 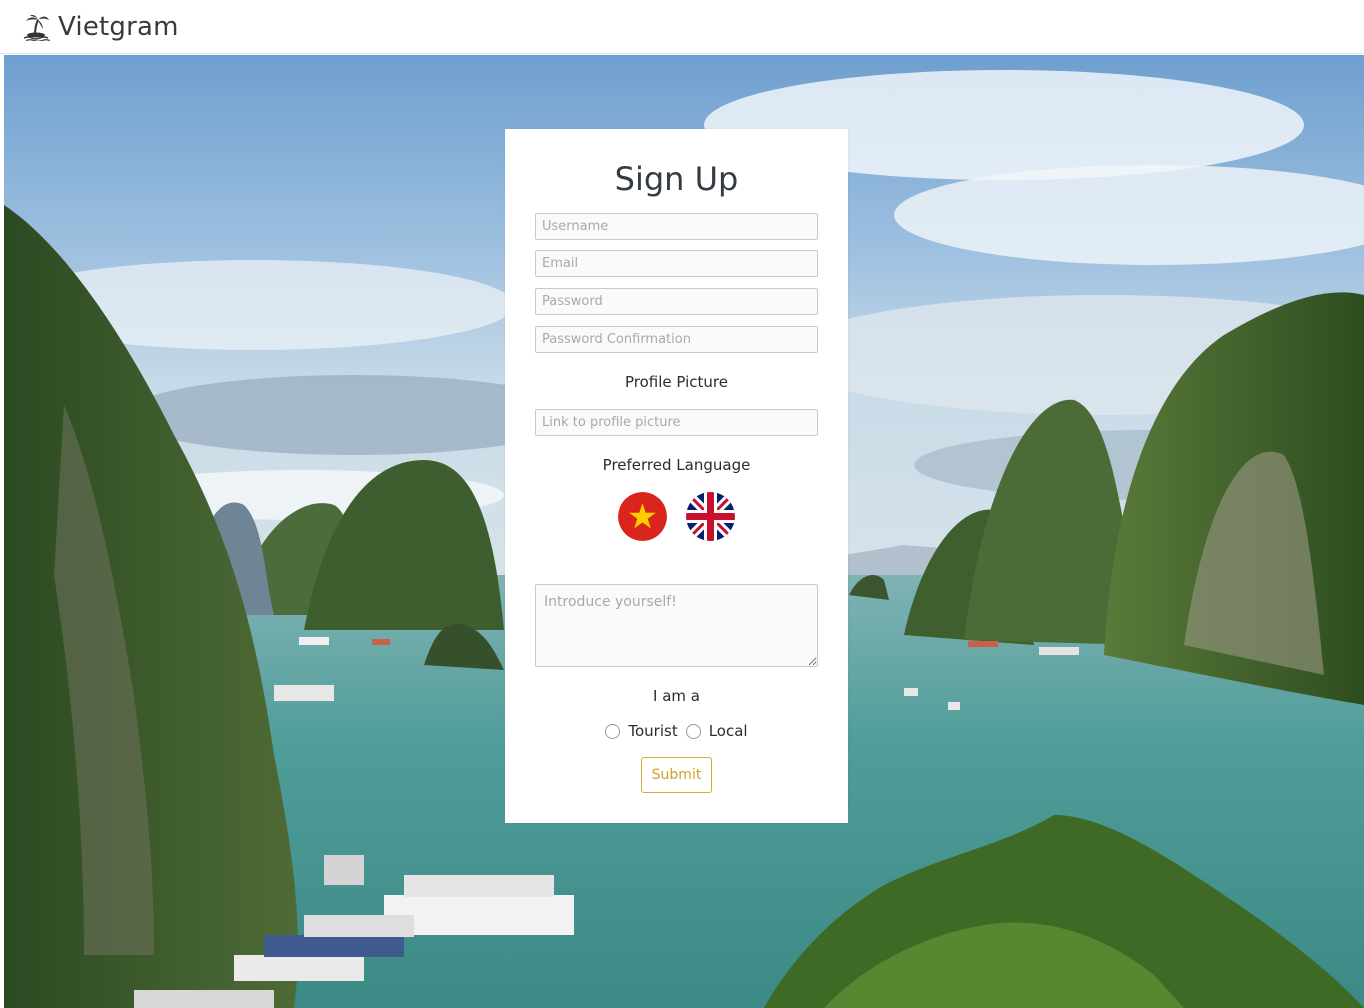 I want to click on introduction-textarea, so click(x=676, y=625).